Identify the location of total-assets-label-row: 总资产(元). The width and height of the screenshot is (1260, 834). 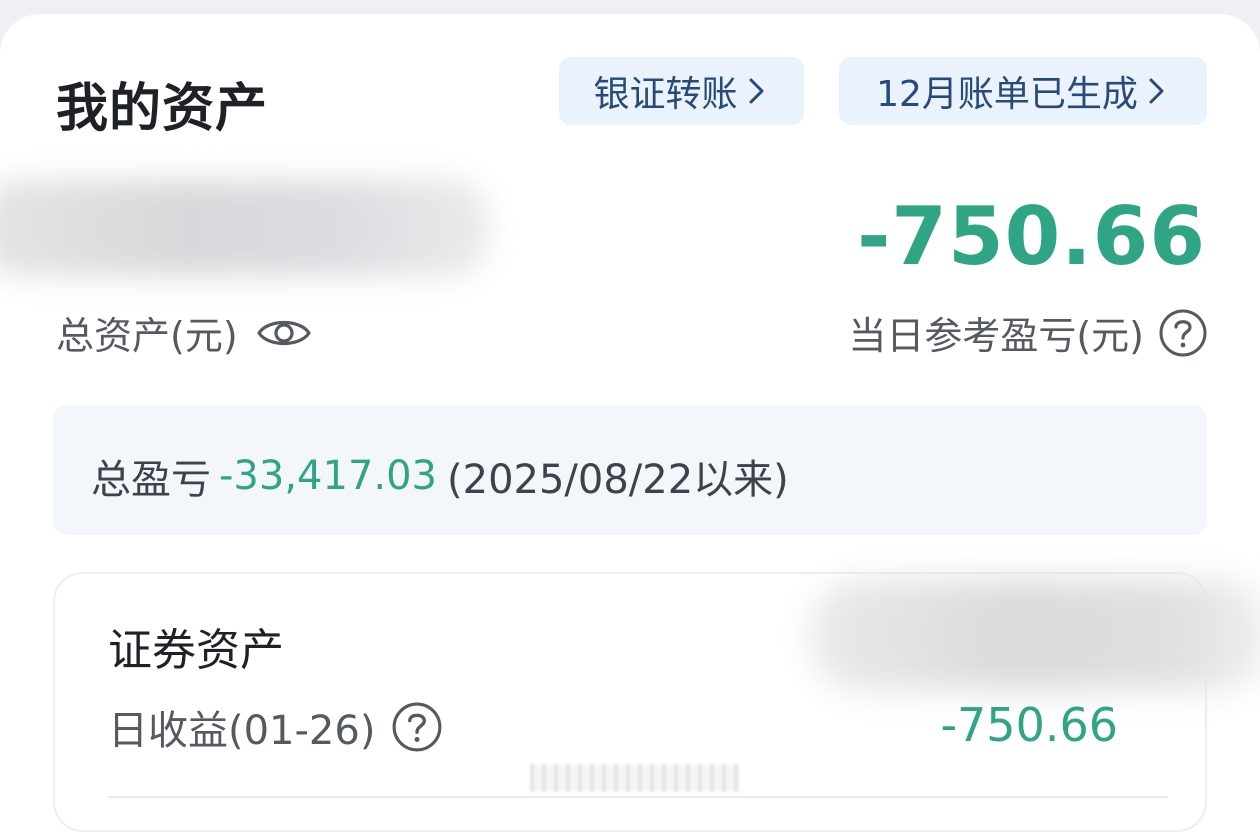
(184, 332).